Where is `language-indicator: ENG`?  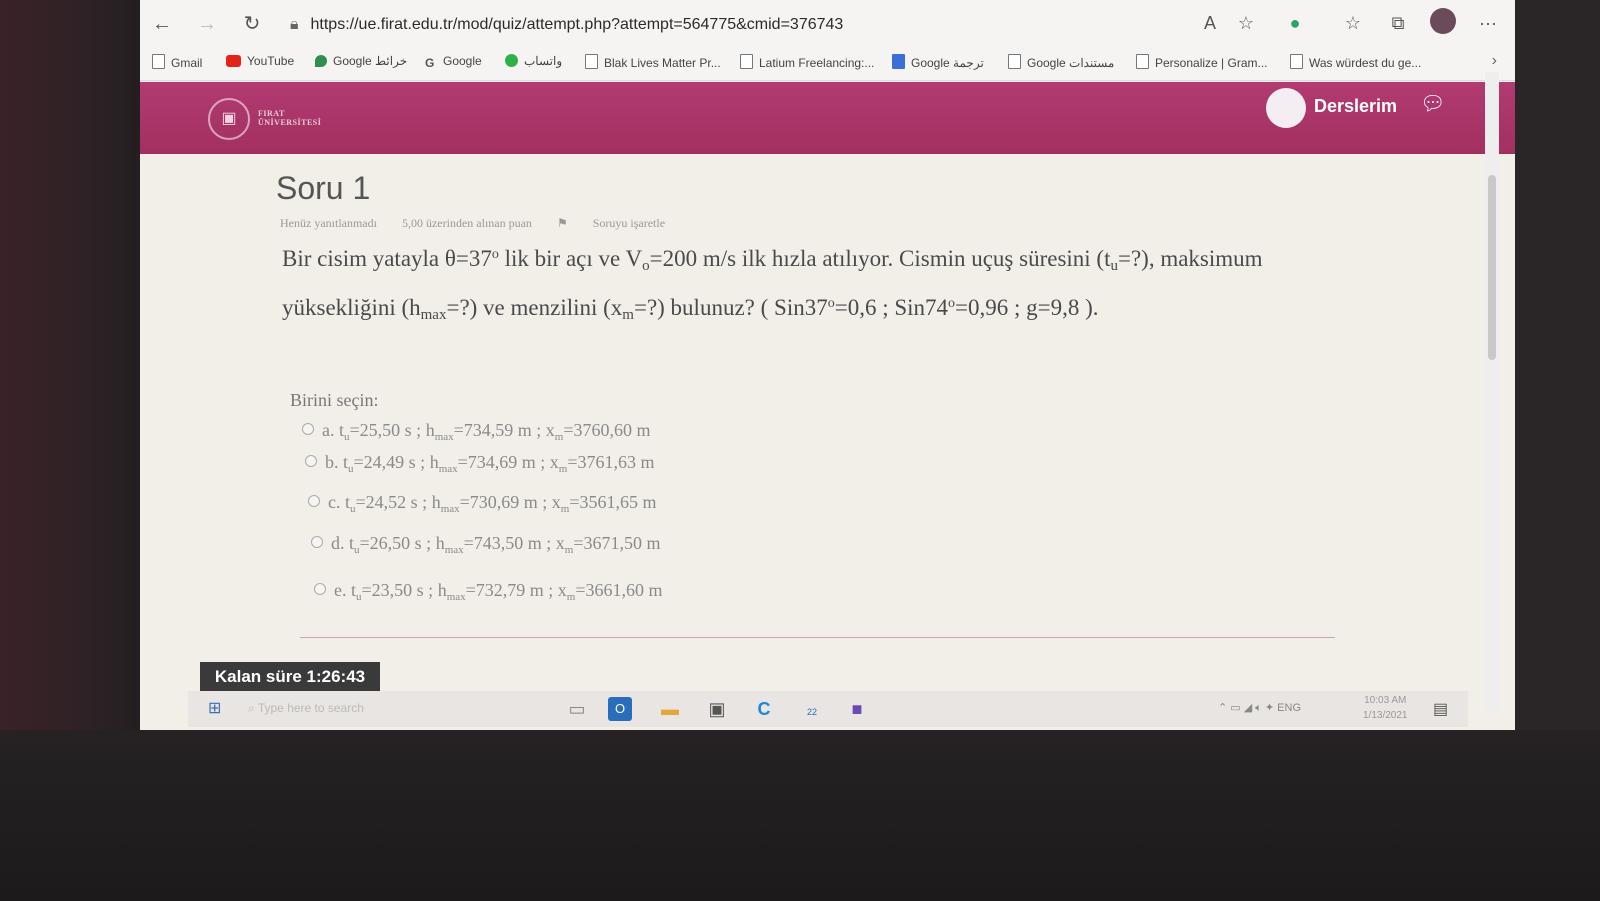 language-indicator: ENG is located at coordinates (1289, 708).